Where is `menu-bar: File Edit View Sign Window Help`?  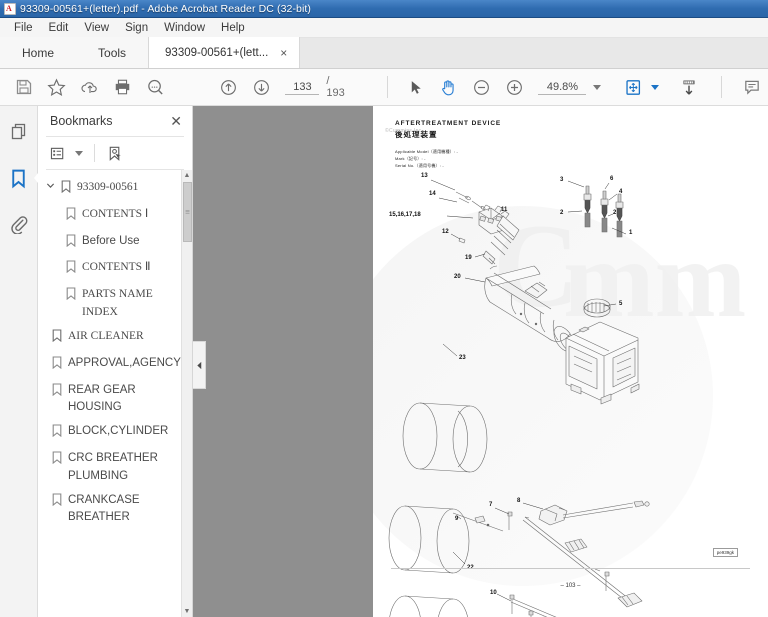 menu-bar: File Edit View Sign Window Help is located at coordinates (384, 28).